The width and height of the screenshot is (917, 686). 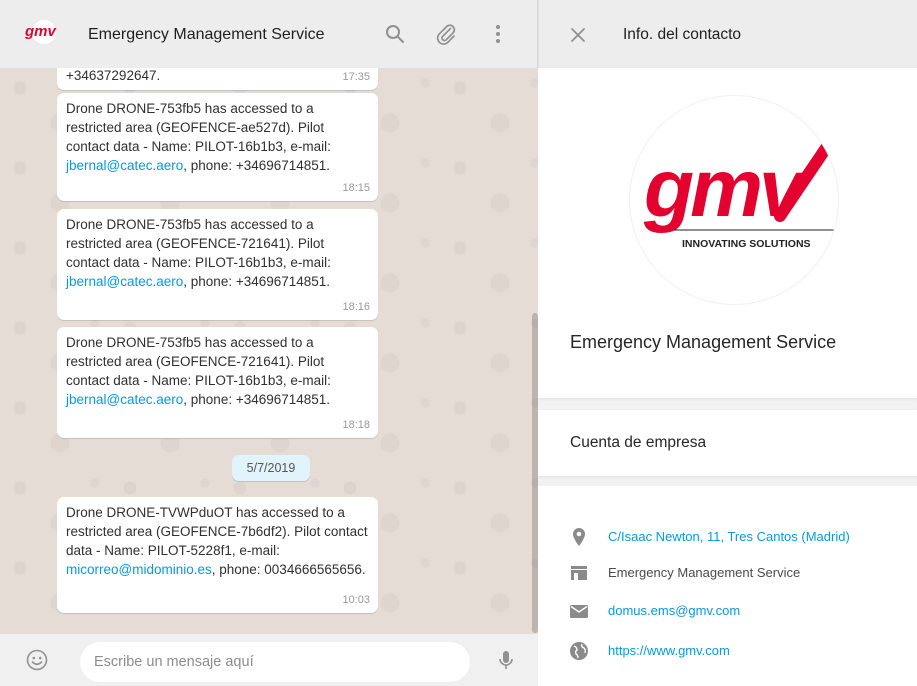 What do you see at coordinates (446, 34) in the screenshot?
I see `attach-icon` at bounding box center [446, 34].